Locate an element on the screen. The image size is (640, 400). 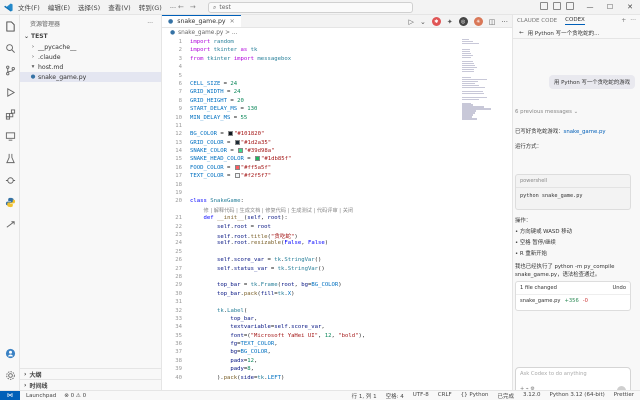
code-line: 1 import random is located at coordinates (337, 43).